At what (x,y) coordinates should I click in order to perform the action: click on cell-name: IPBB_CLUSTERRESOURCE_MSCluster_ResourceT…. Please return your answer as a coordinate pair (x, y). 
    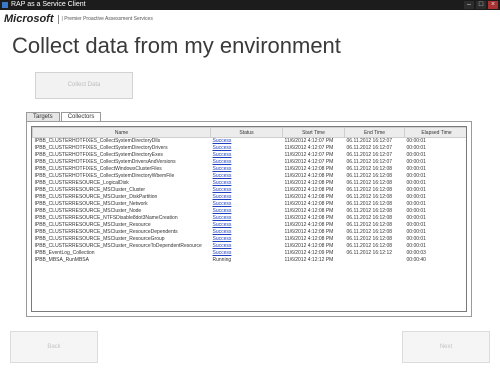
    Looking at the image, I should click on (118, 246).